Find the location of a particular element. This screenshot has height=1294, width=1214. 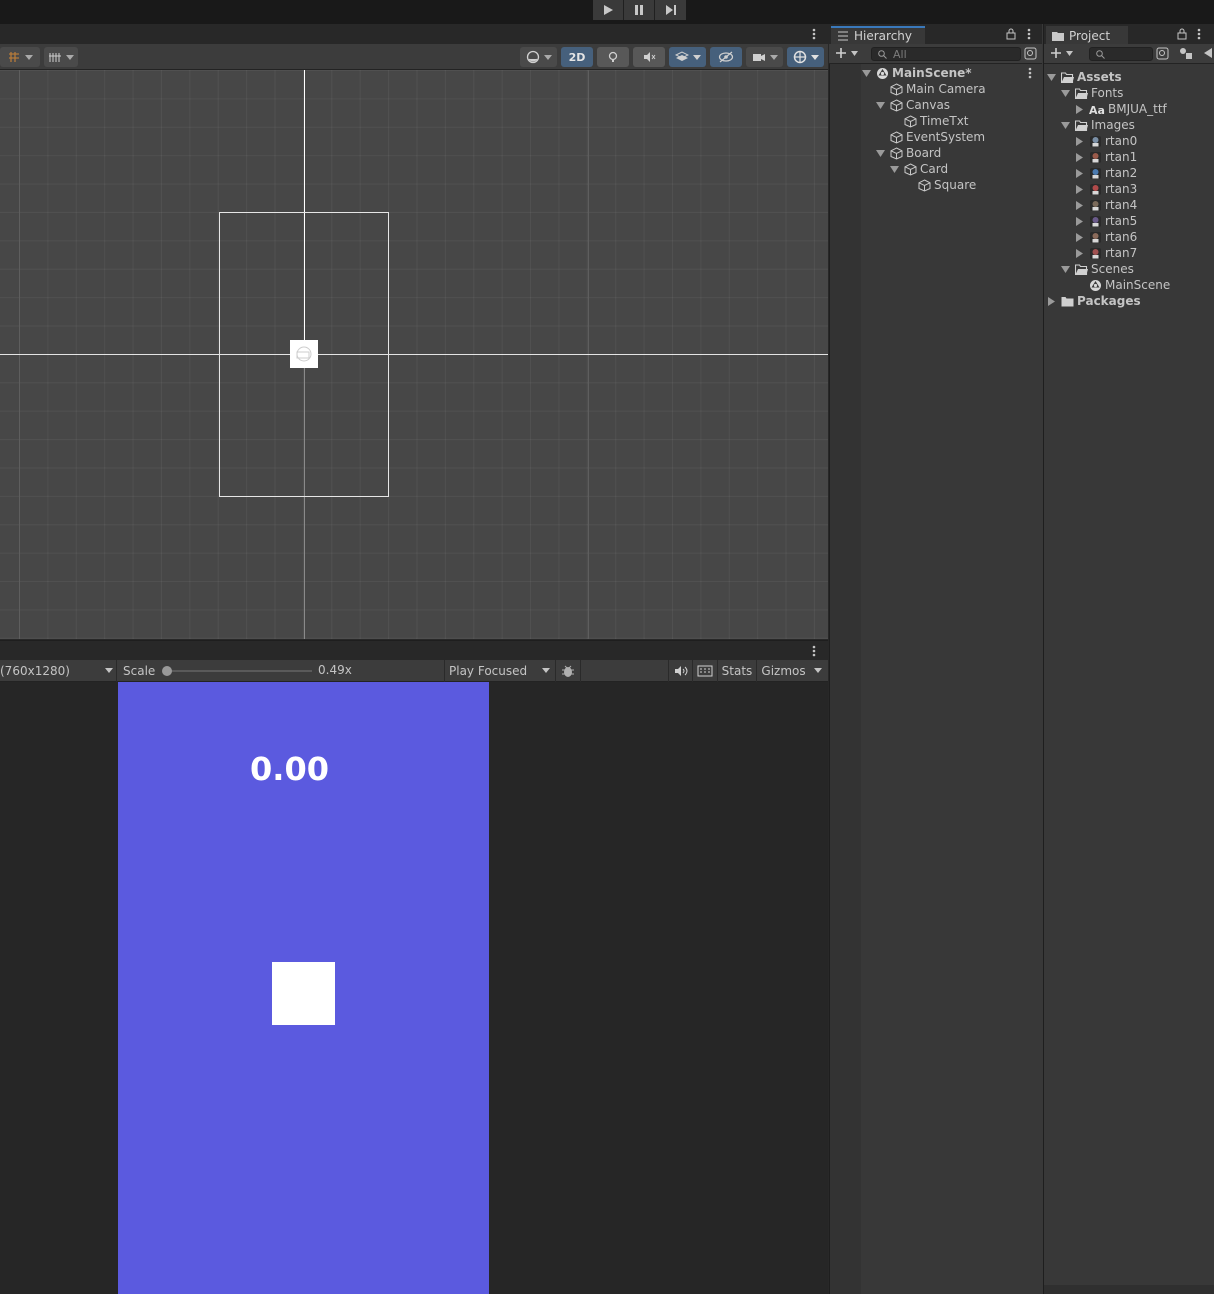

search-by-type-icon is located at coordinates (1162, 53).